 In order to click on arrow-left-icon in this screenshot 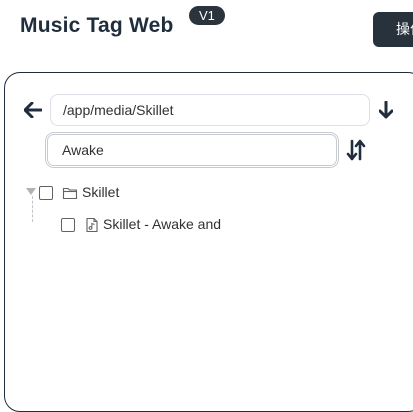, I will do `click(33, 110)`.